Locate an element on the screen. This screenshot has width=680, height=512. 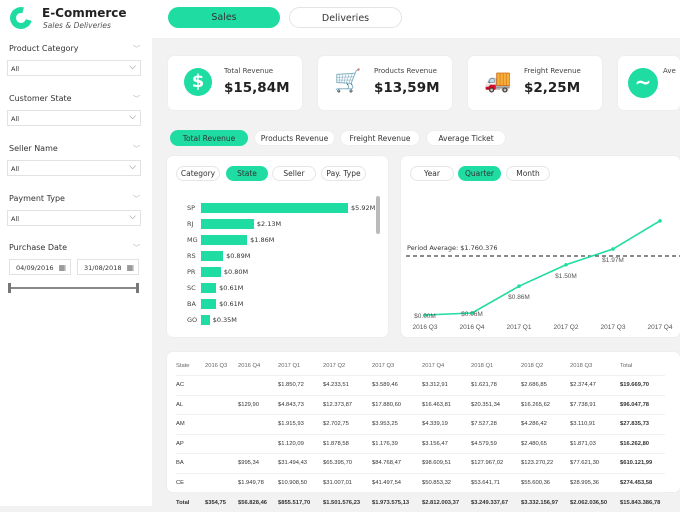
filter-dropdown: All ⌵ is located at coordinates (74, 68).